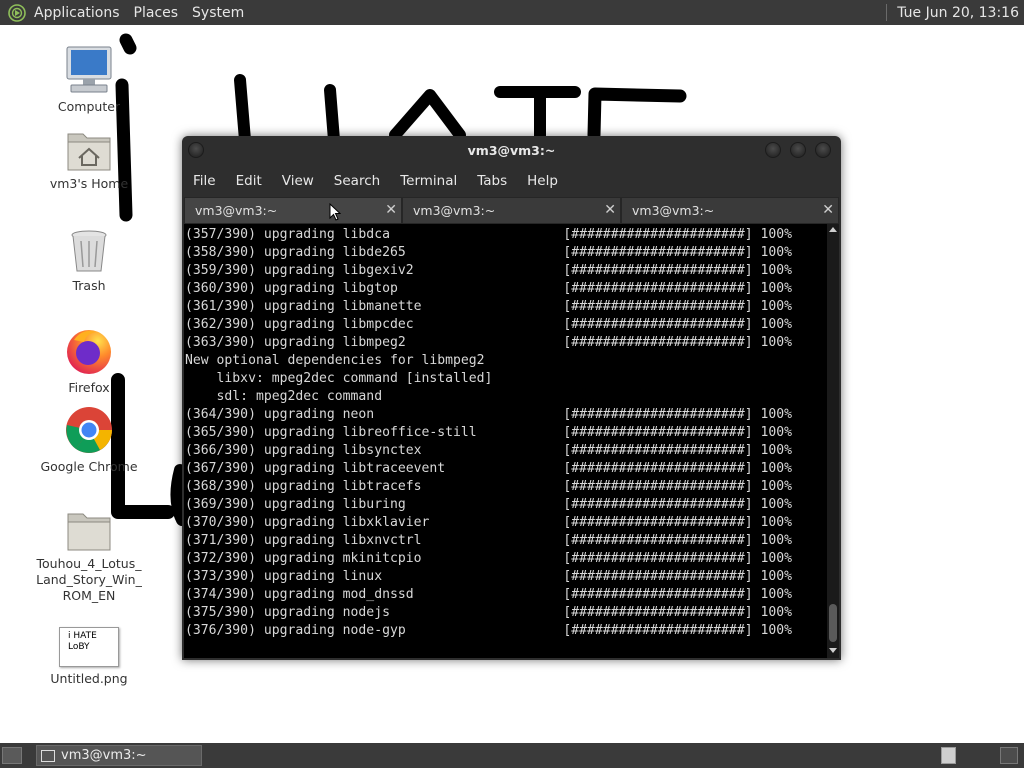 Image resolution: width=1024 pixels, height=768 pixels. What do you see at coordinates (833, 623) in the screenshot?
I see `scrollbar-thumb` at bounding box center [833, 623].